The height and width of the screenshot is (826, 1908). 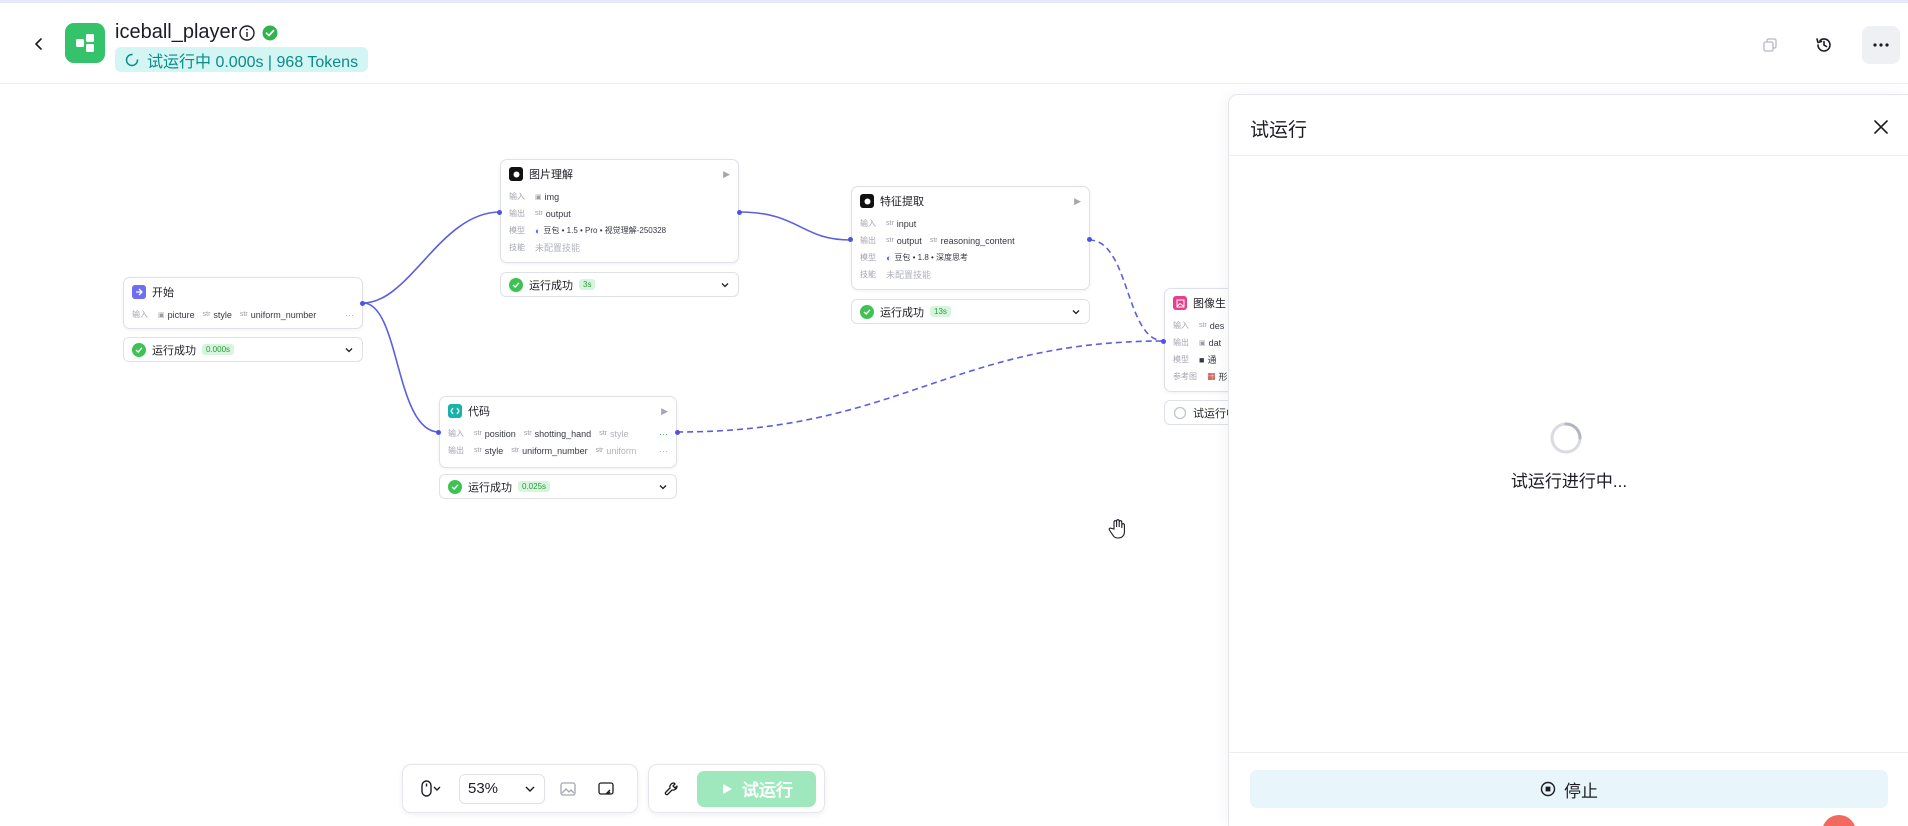 I want to click on app-title: iceball_player, so click(x=176, y=32).